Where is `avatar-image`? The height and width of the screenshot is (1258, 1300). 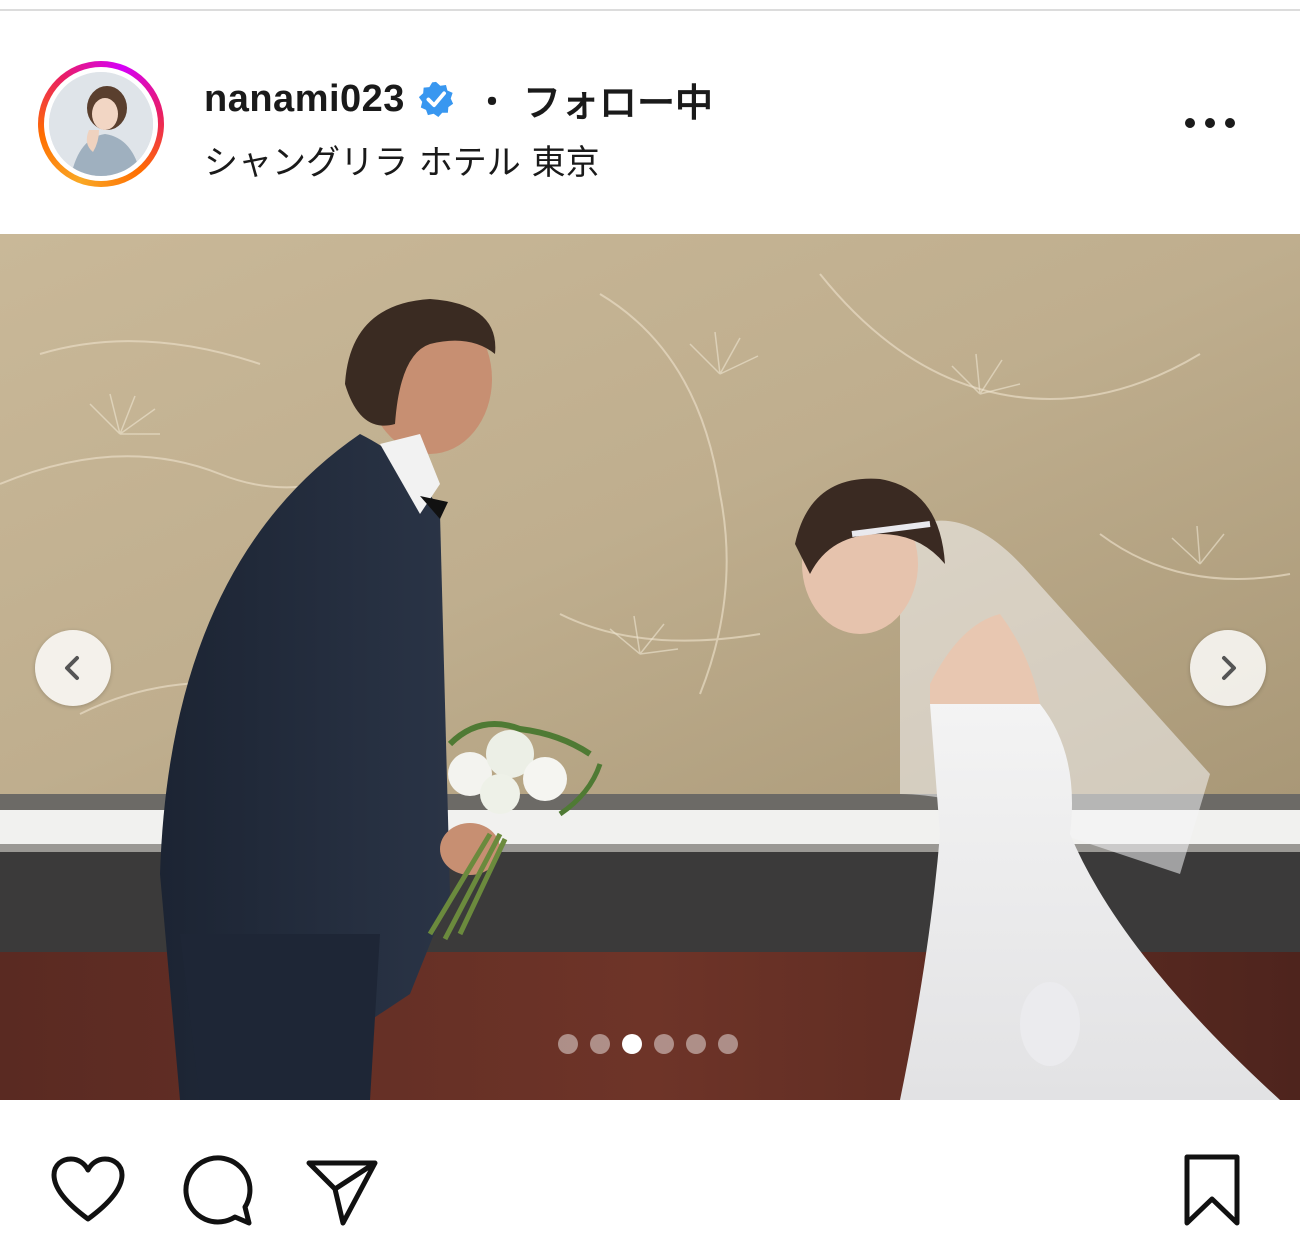 avatar-image is located at coordinates (101, 124).